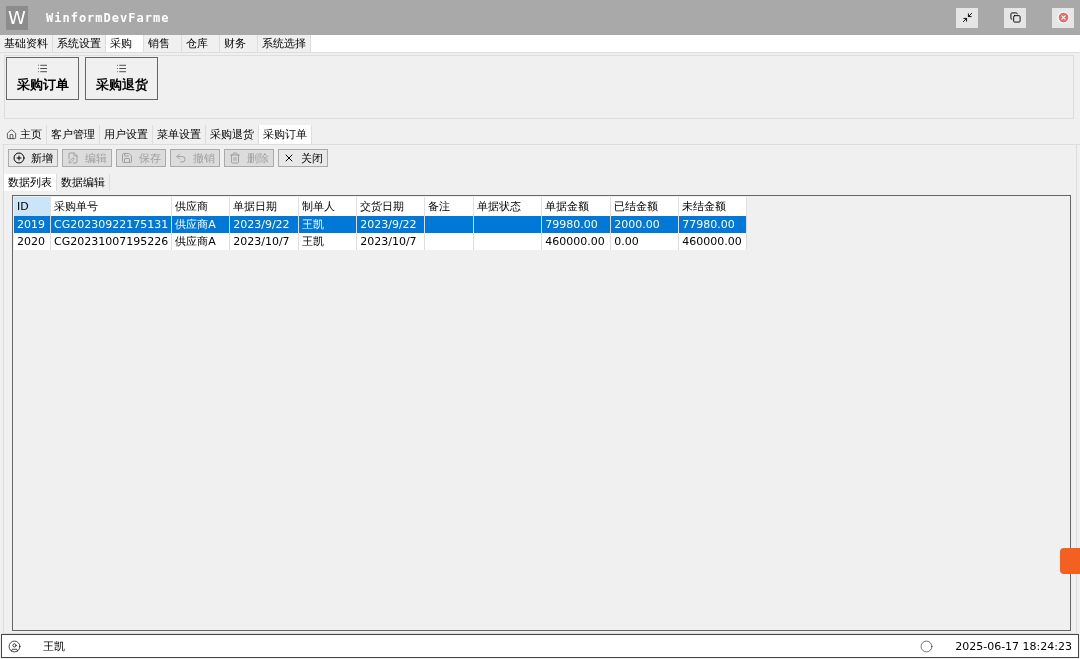  Describe the element at coordinates (30, 182) in the screenshot. I see `view-tab: 数据列表` at that location.